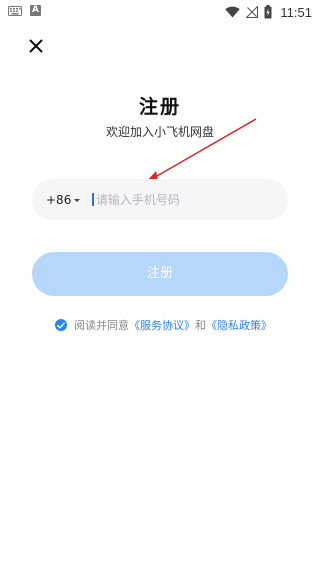  Describe the element at coordinates (159, 107) in the screenshot. I see `page-title: 注册` at that location.